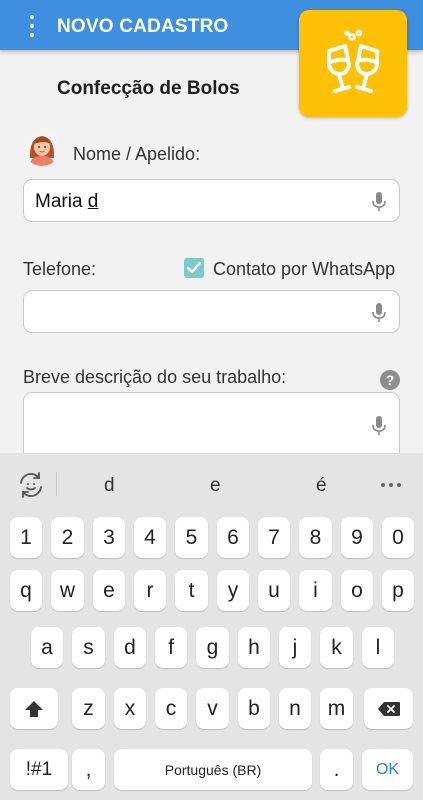 The image size is (423, 800). What do you see at coordinates (109, 537) in the screenshot?
I see `key-3: 3` at bounding box center [109, 537].